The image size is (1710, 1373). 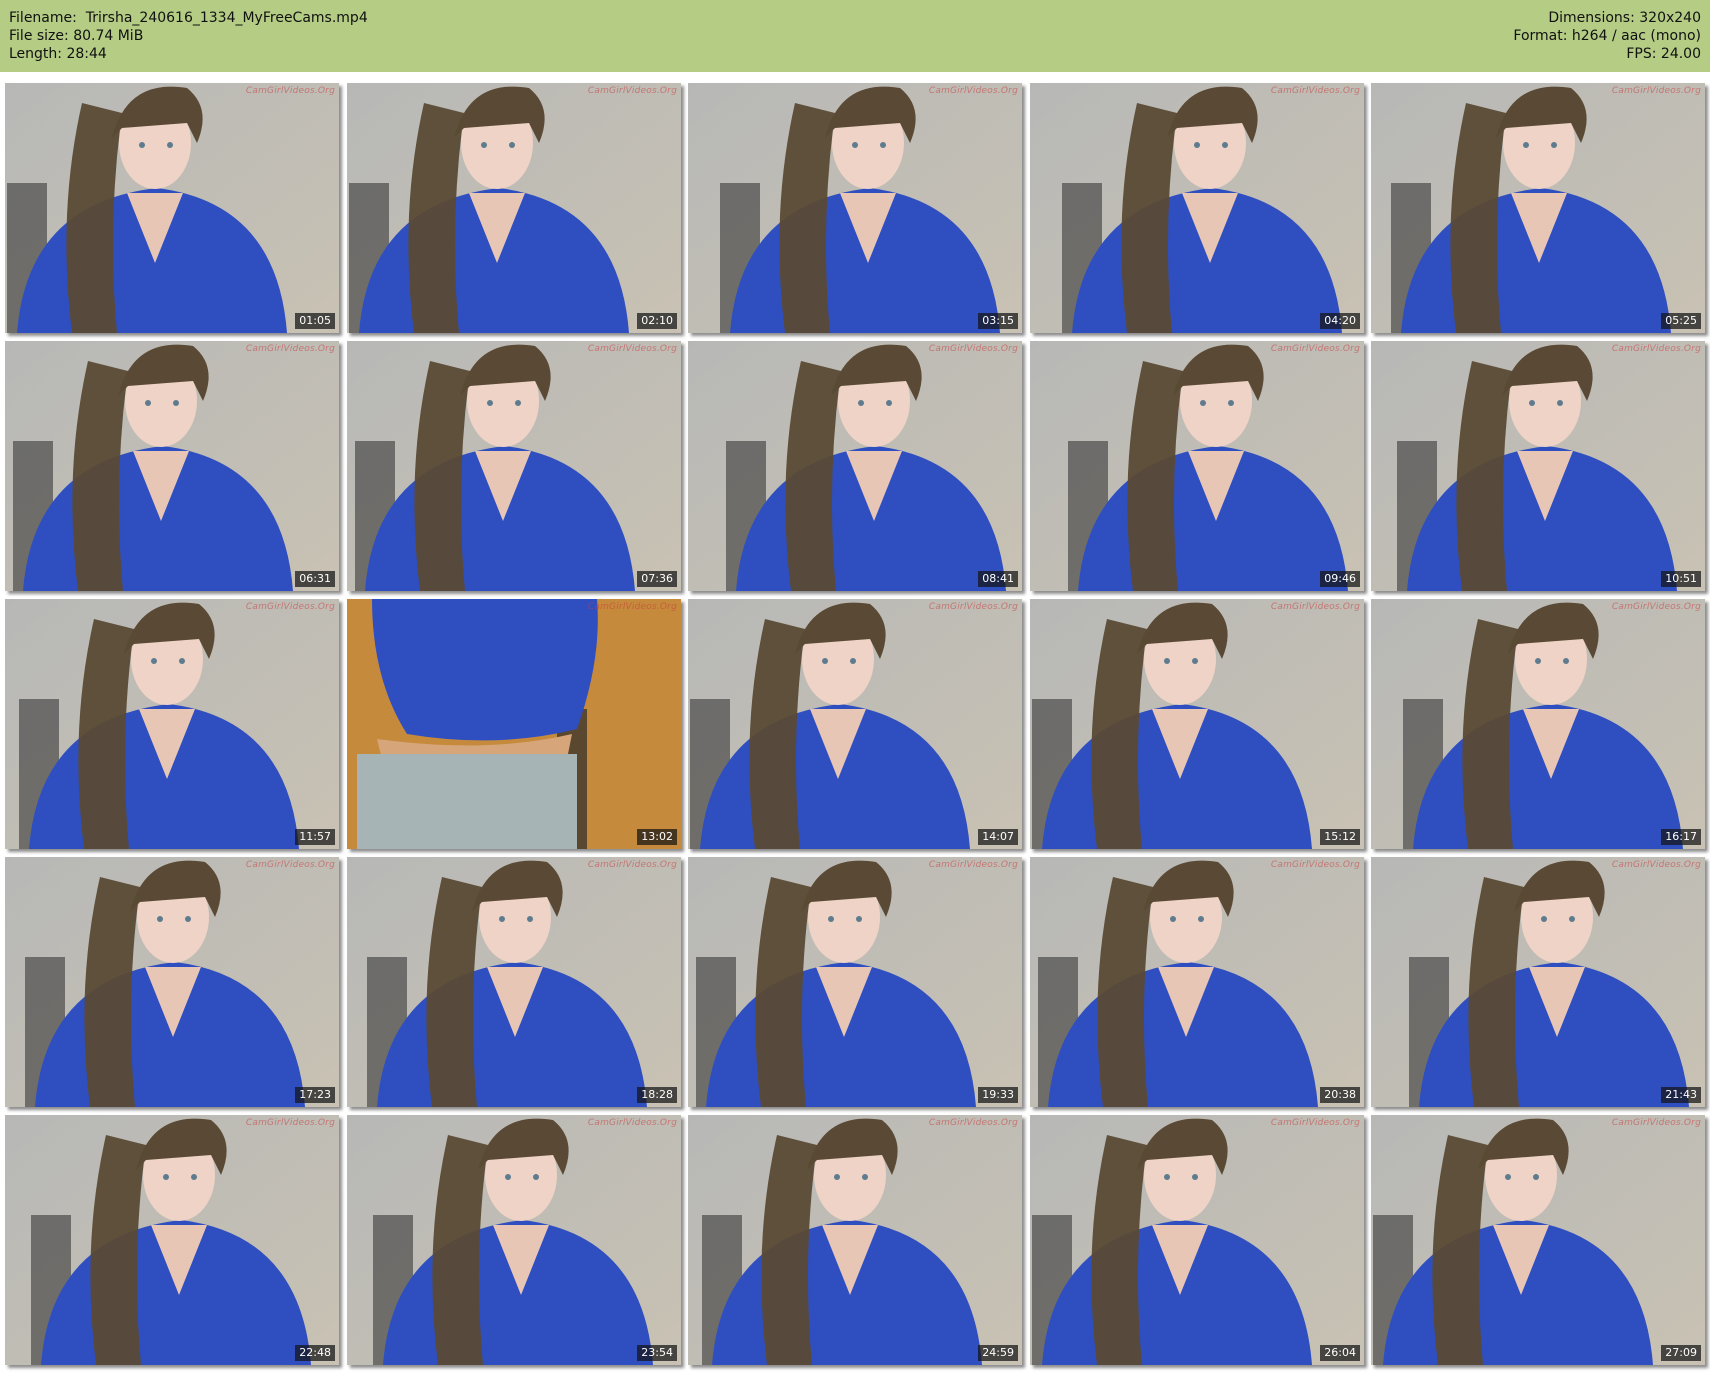 What do you see at coordinates (514, 208) in the screenshot?
I see `video-thumbnail: CamGirlVideos.Org 02:10` at bounding box center [514, 208].